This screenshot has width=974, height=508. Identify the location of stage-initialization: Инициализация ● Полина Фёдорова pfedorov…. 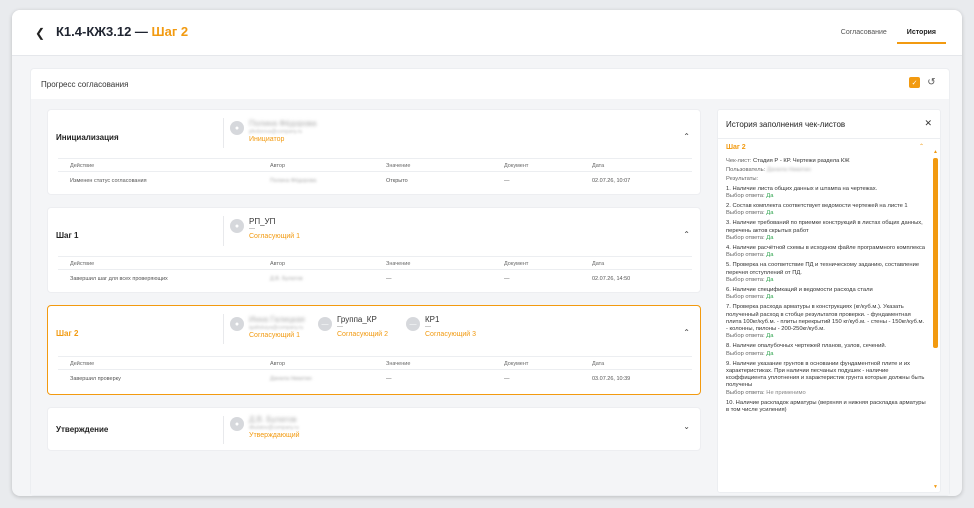
(374, 152).